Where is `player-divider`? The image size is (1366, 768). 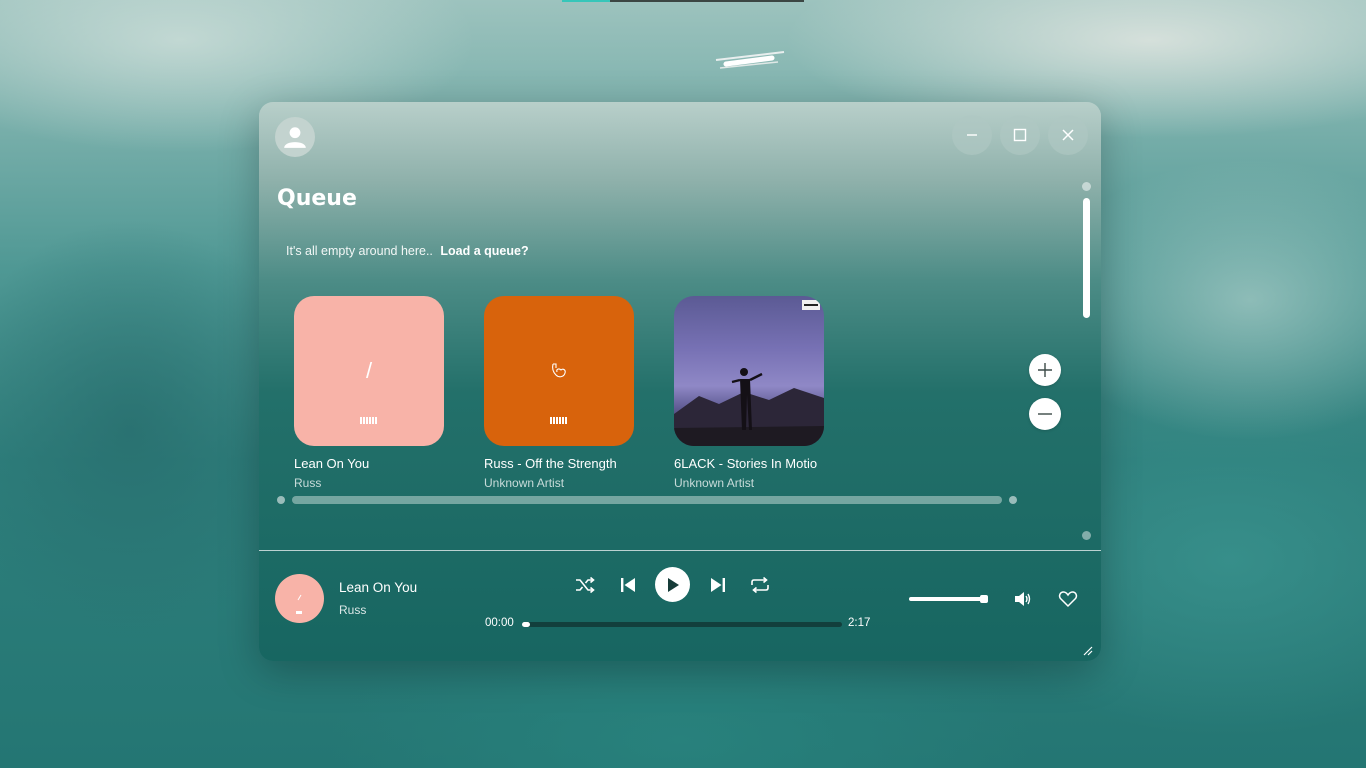
player-divider is located at coordinates (680, 550).